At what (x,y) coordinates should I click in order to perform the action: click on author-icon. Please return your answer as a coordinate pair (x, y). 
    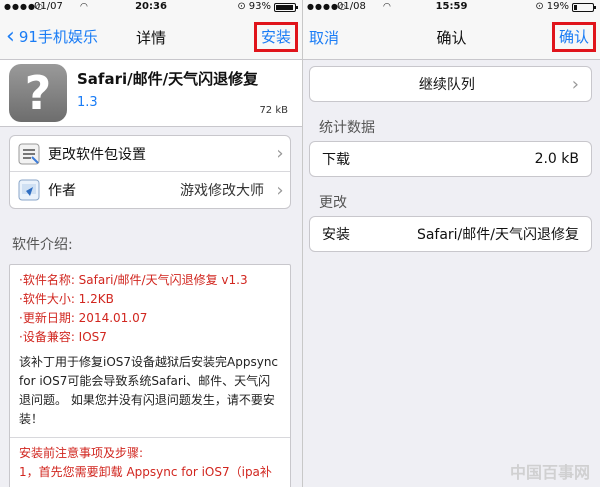
    Looking at the image, I should click on (29, 190).